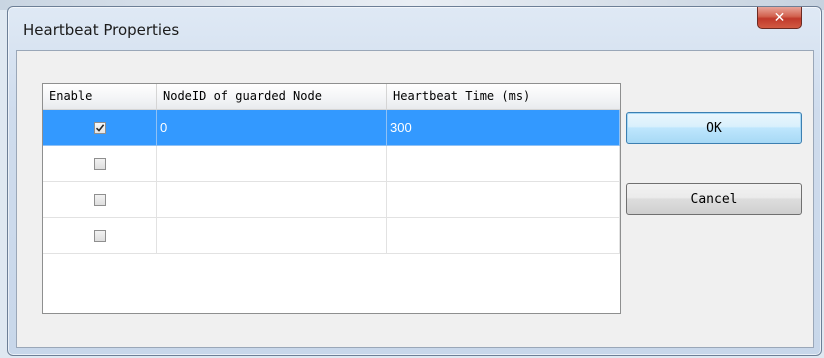  I want to click on window-title: Heartbeat Properties, so click(101, 30).